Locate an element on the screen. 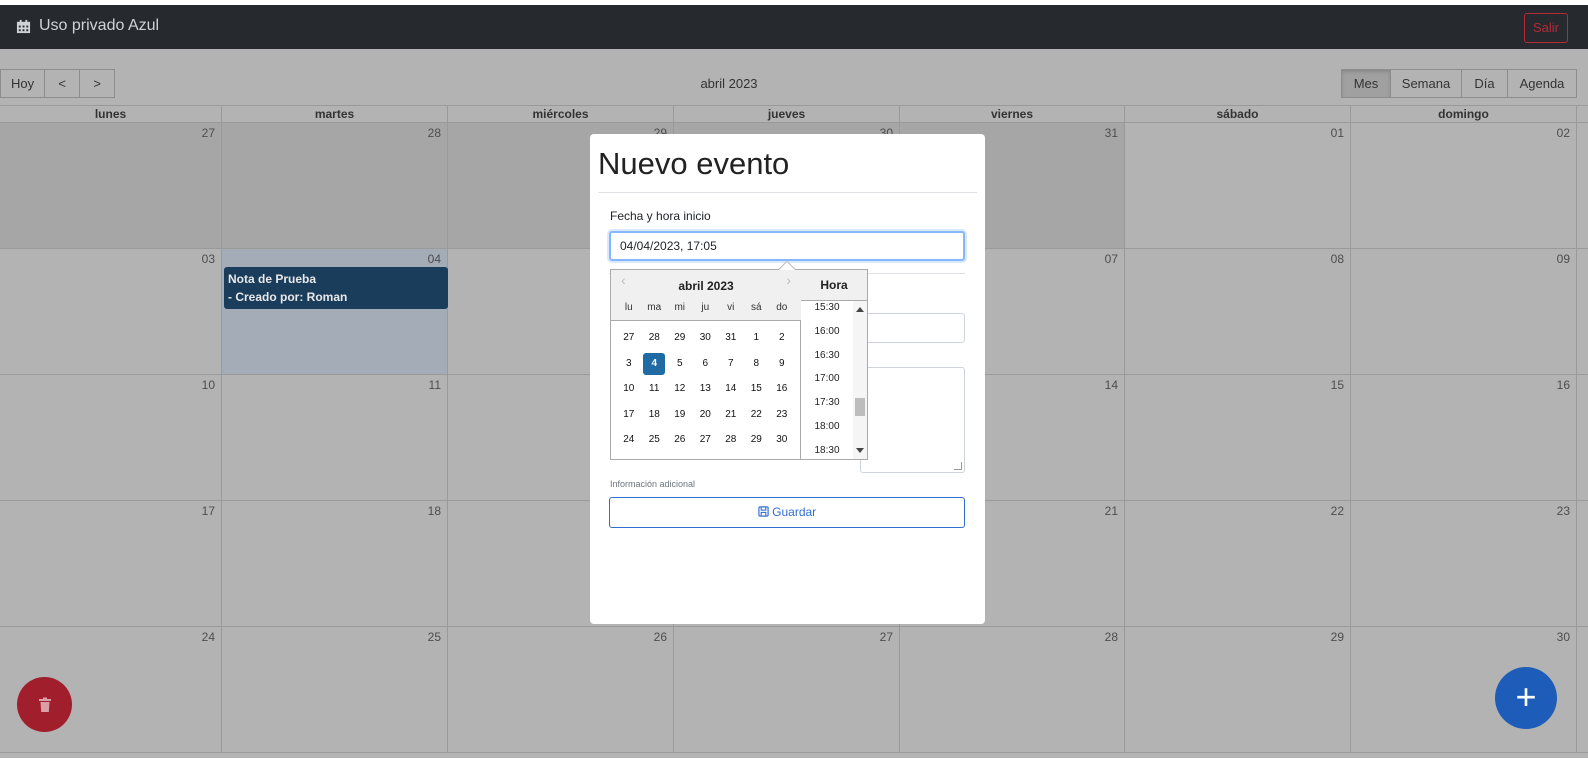  day-number: 17 is located at coordinates (208, 511).